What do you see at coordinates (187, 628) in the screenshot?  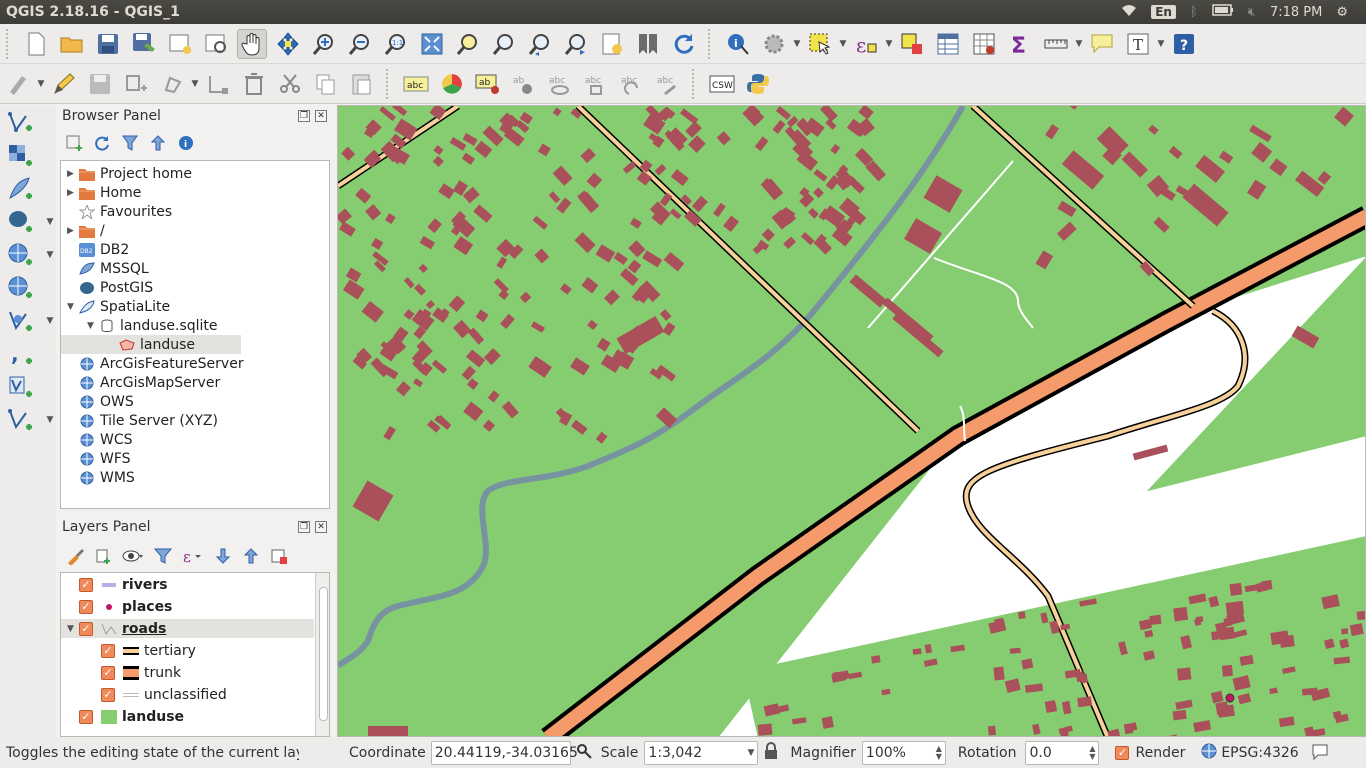 I see `layer-row: ▼ ✓ roads` at bounding box center [187, 628].